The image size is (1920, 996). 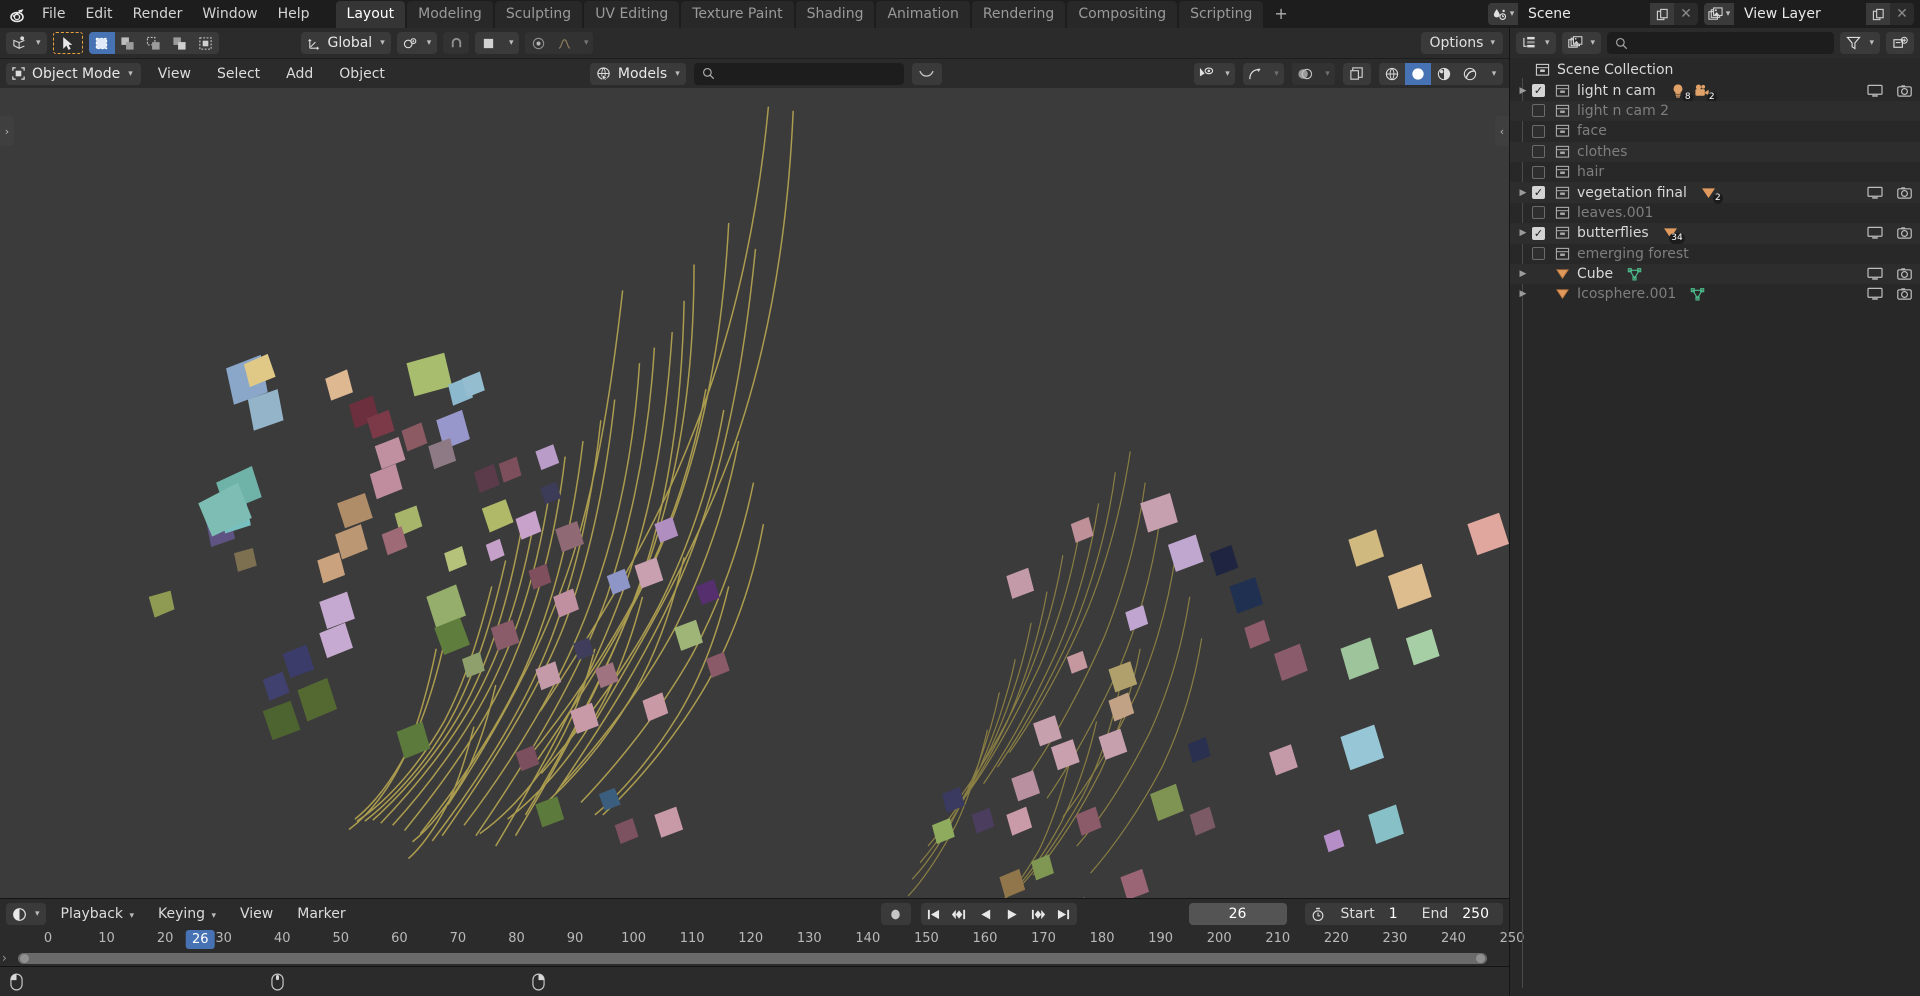 What do you see at coordinates (1480, 914) in the screenshot?
I see `end-frame-value: 250` at bounding box center [1480, 914].